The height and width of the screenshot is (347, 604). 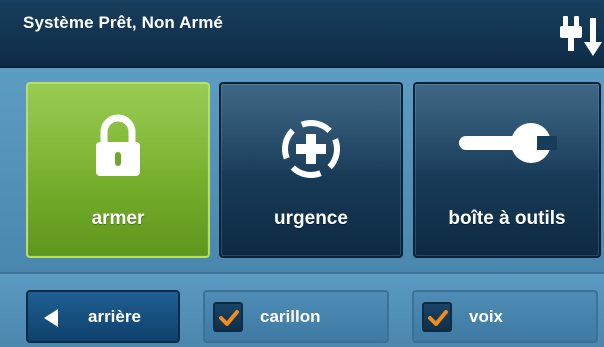 I want to click on wrench-icon, so click(x=508, y=143).